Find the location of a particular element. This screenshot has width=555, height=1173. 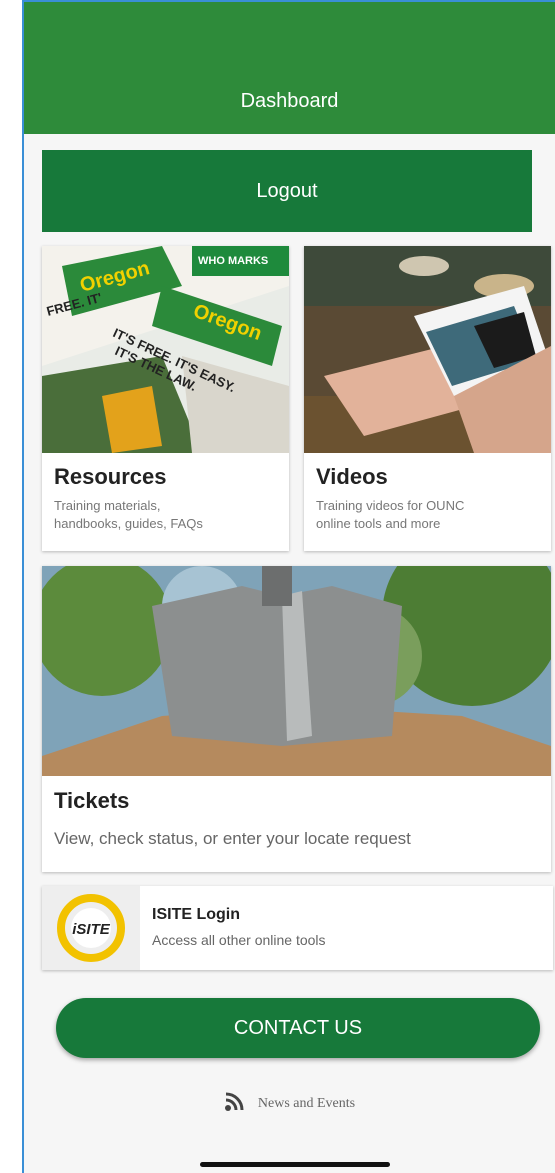

resources-title: Resources is located at coordinates (110, 476).